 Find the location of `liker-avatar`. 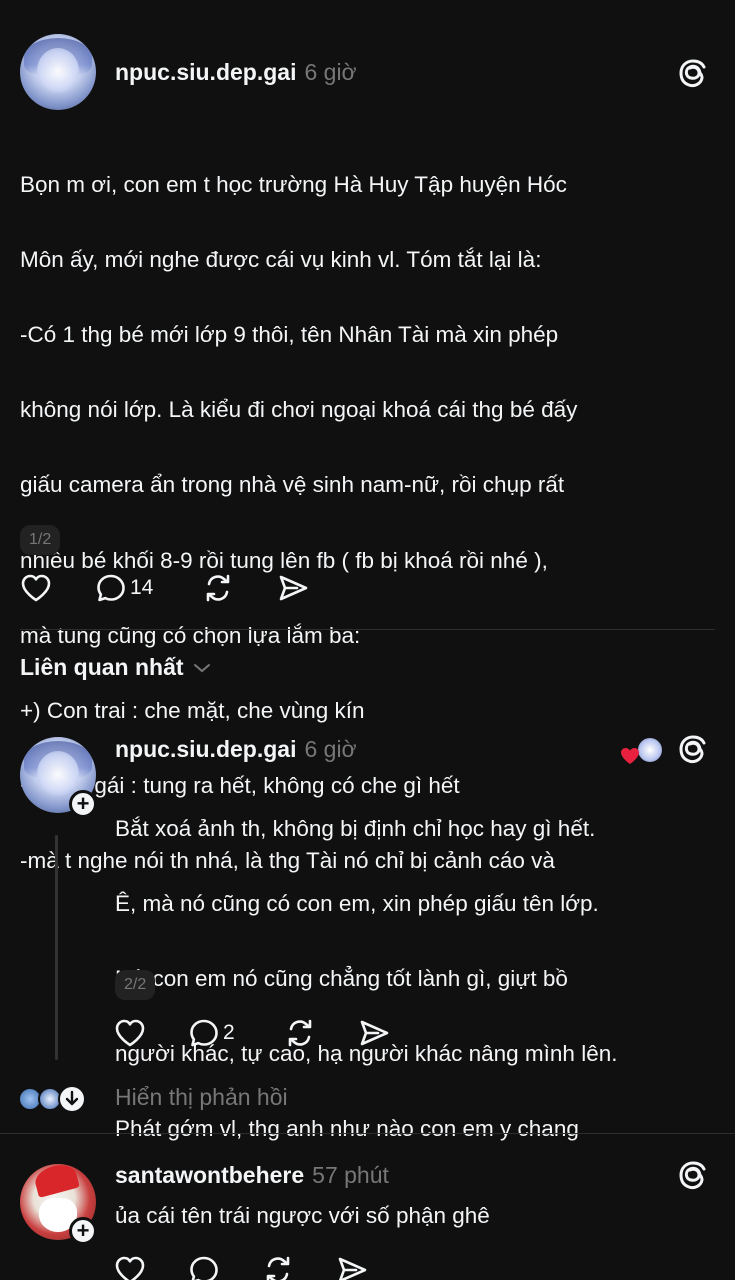

liker-avatar is located at coordinates (650, 750).